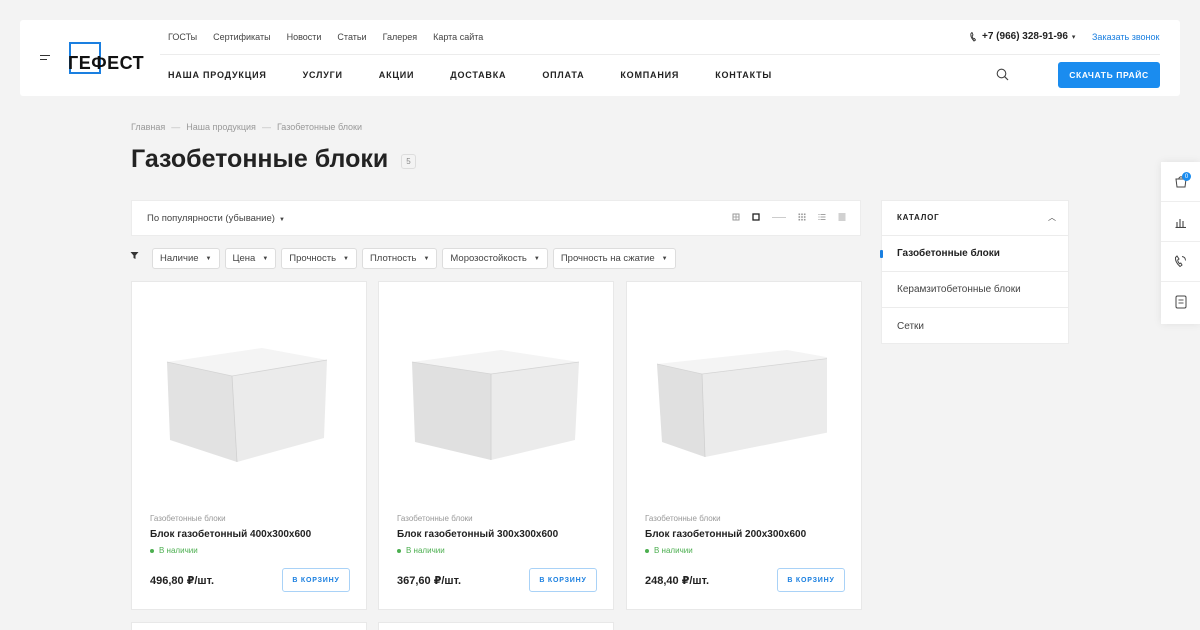  I want to click on nav-contacts: КОНТАКТЫ, so click(743, 75).